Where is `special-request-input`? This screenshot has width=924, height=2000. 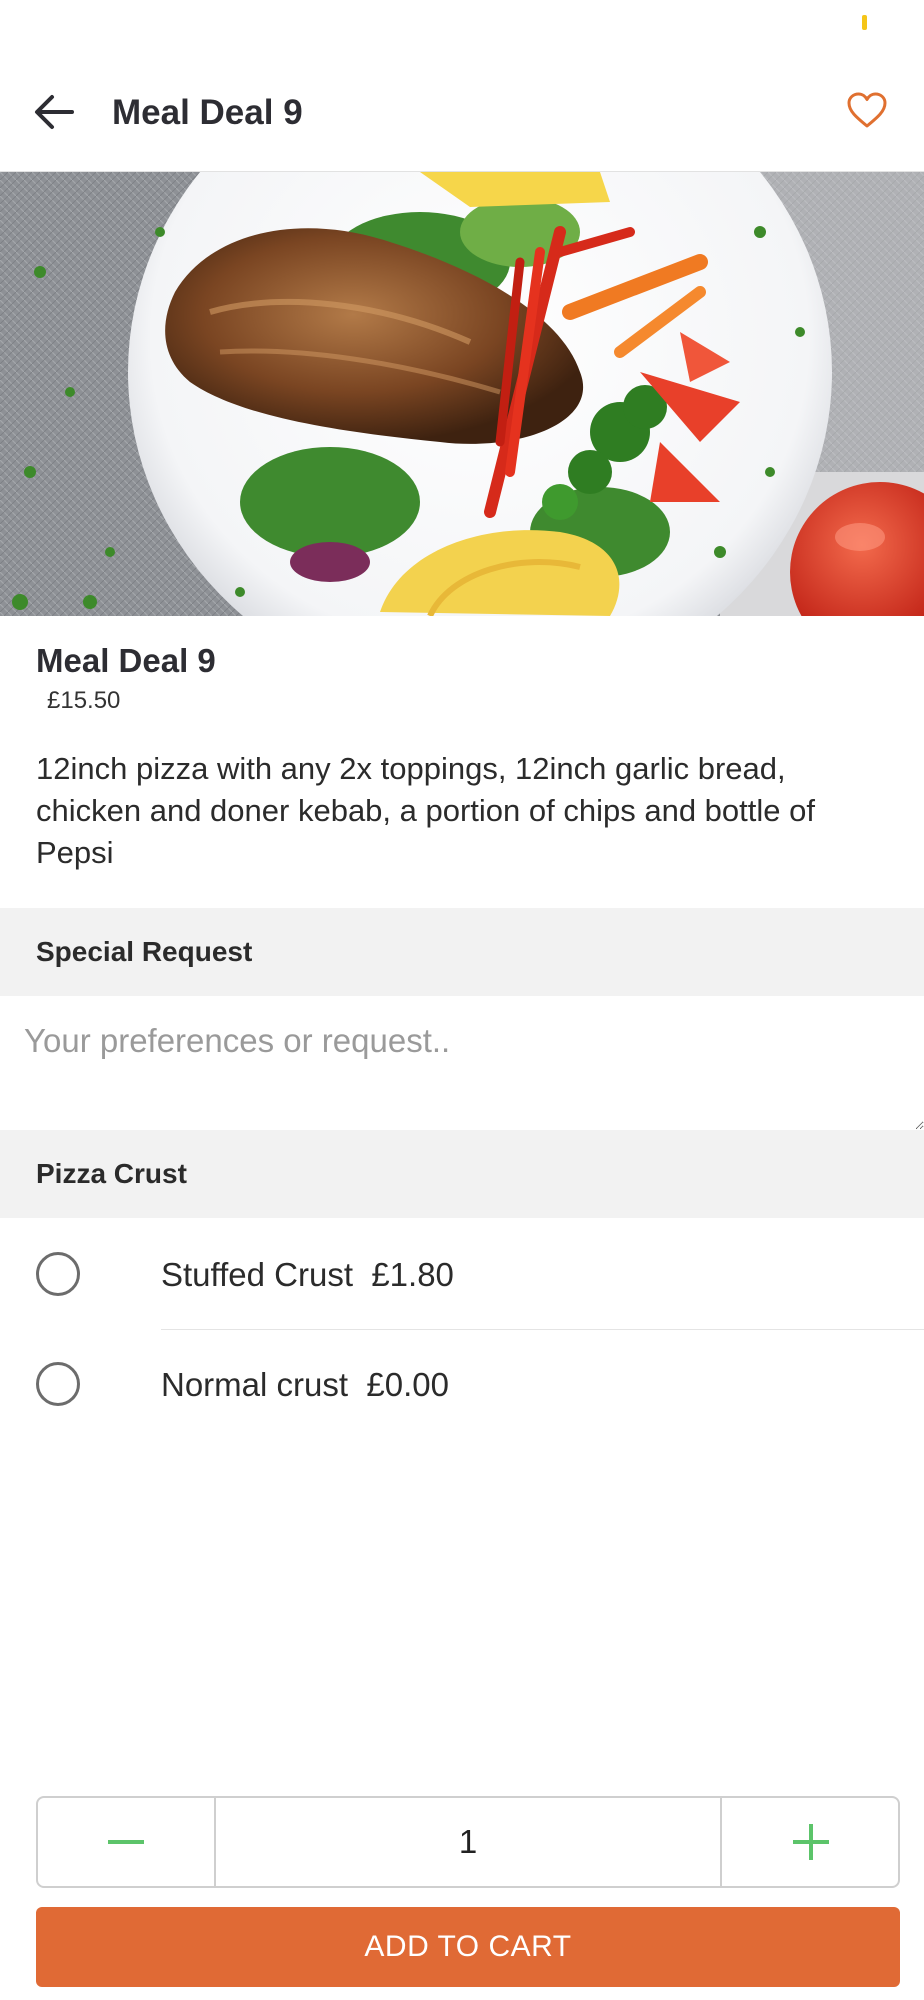 special-request-input is located at coordinates (462, 1063).